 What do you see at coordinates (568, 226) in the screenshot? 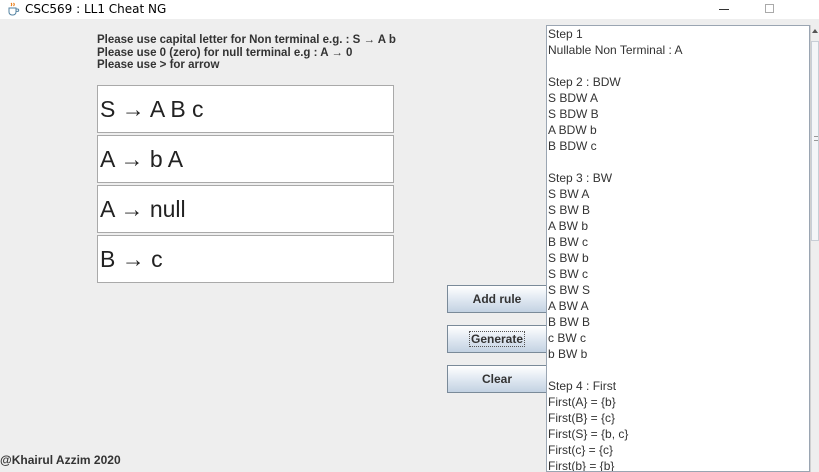
I see `output-line: A BW b` at bounding box center [568, 226].